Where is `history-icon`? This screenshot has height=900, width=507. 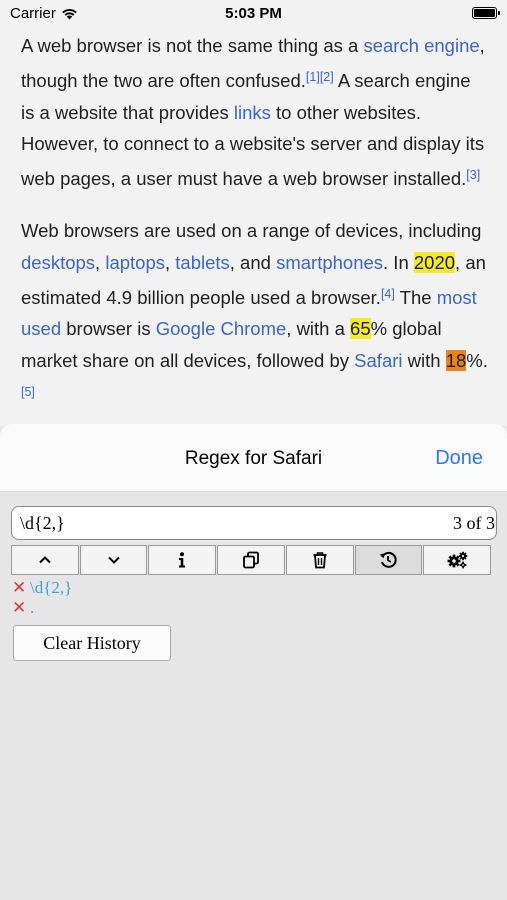 history-icon is located at coordinates (389, 559).